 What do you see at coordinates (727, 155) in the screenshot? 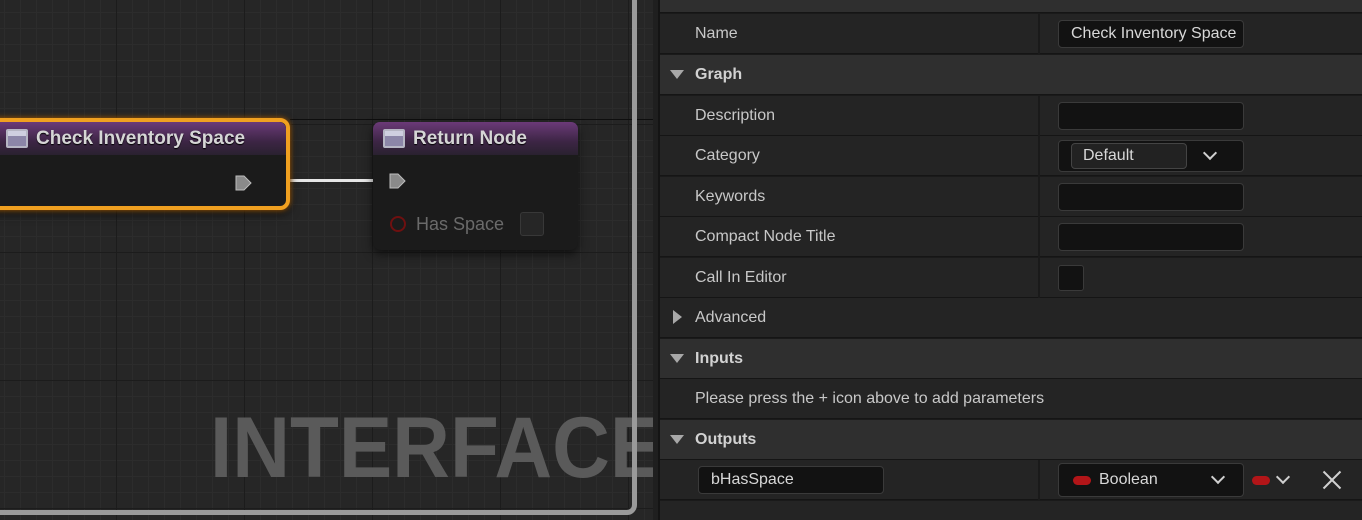
I see `category-label: Category` at bounding box center [727, 155].